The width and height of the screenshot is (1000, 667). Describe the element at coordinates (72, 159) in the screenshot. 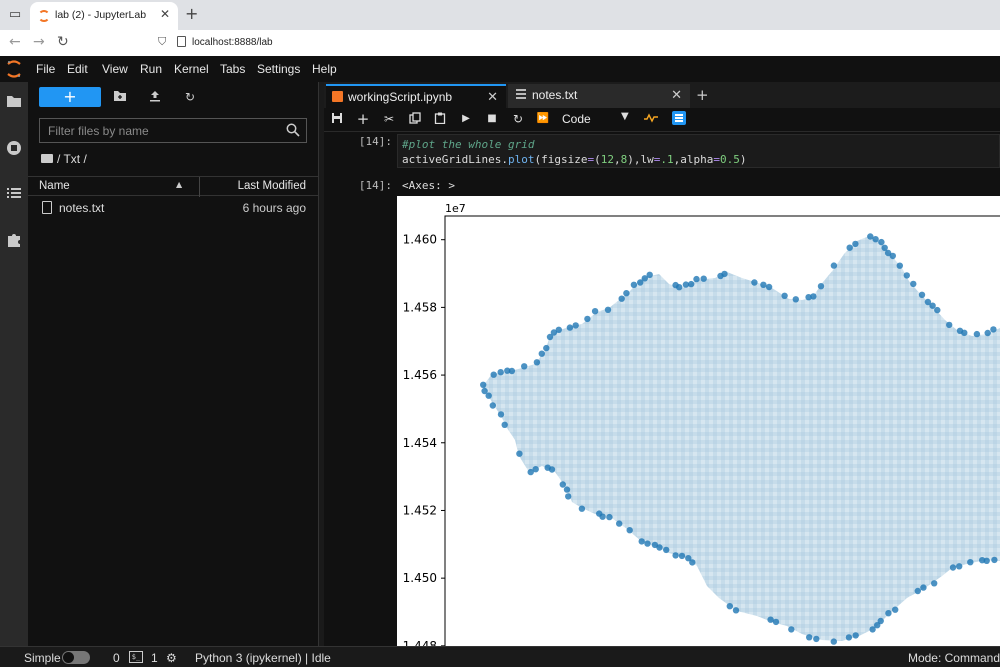

I see `breadcrumb-path: / Txt /` at that location.